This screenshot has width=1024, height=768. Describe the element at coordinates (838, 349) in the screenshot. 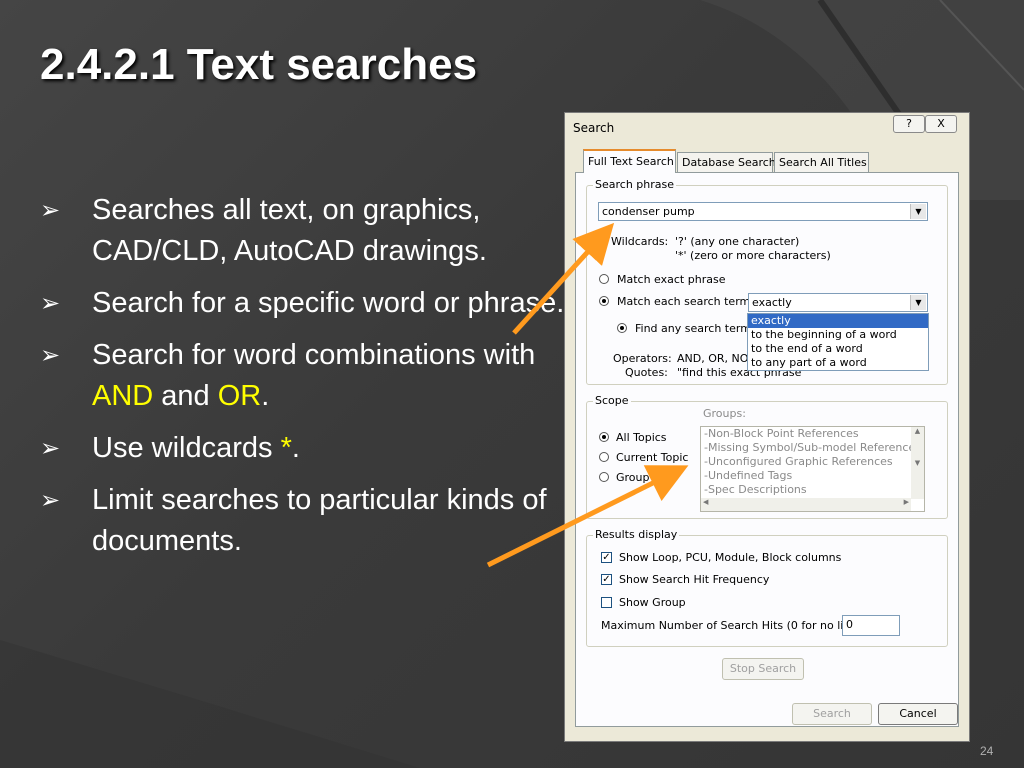

I see `match-option-end: to the end of a word` at that location.